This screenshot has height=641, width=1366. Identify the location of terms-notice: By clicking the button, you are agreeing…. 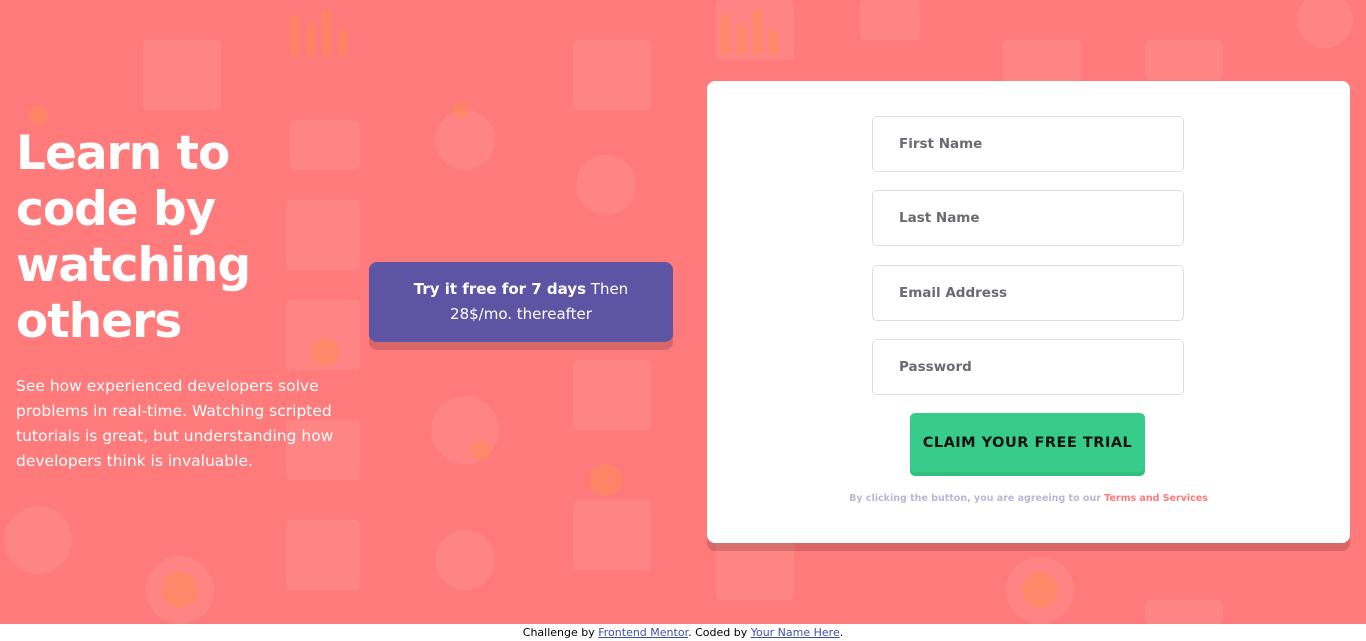
(1028, 498).